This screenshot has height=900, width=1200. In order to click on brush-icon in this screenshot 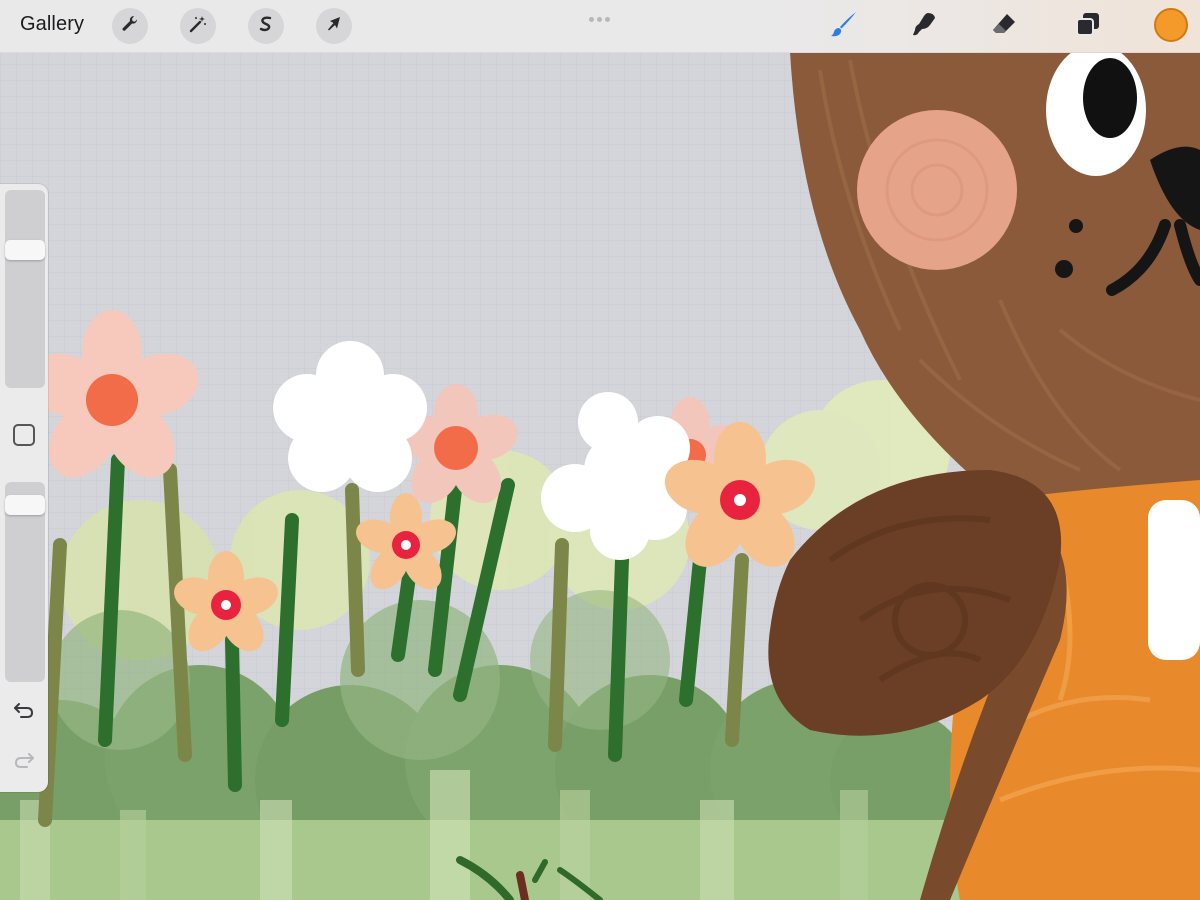, I will do `click(844, 26)`.